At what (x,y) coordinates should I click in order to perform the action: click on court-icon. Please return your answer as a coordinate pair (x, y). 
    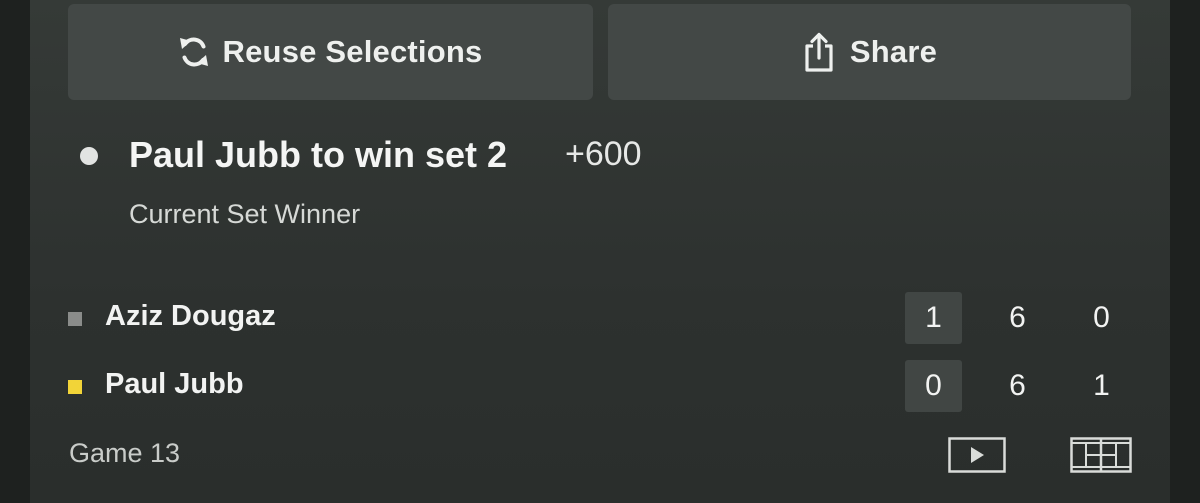
    Looking at the image, I should click on (1101, 457).